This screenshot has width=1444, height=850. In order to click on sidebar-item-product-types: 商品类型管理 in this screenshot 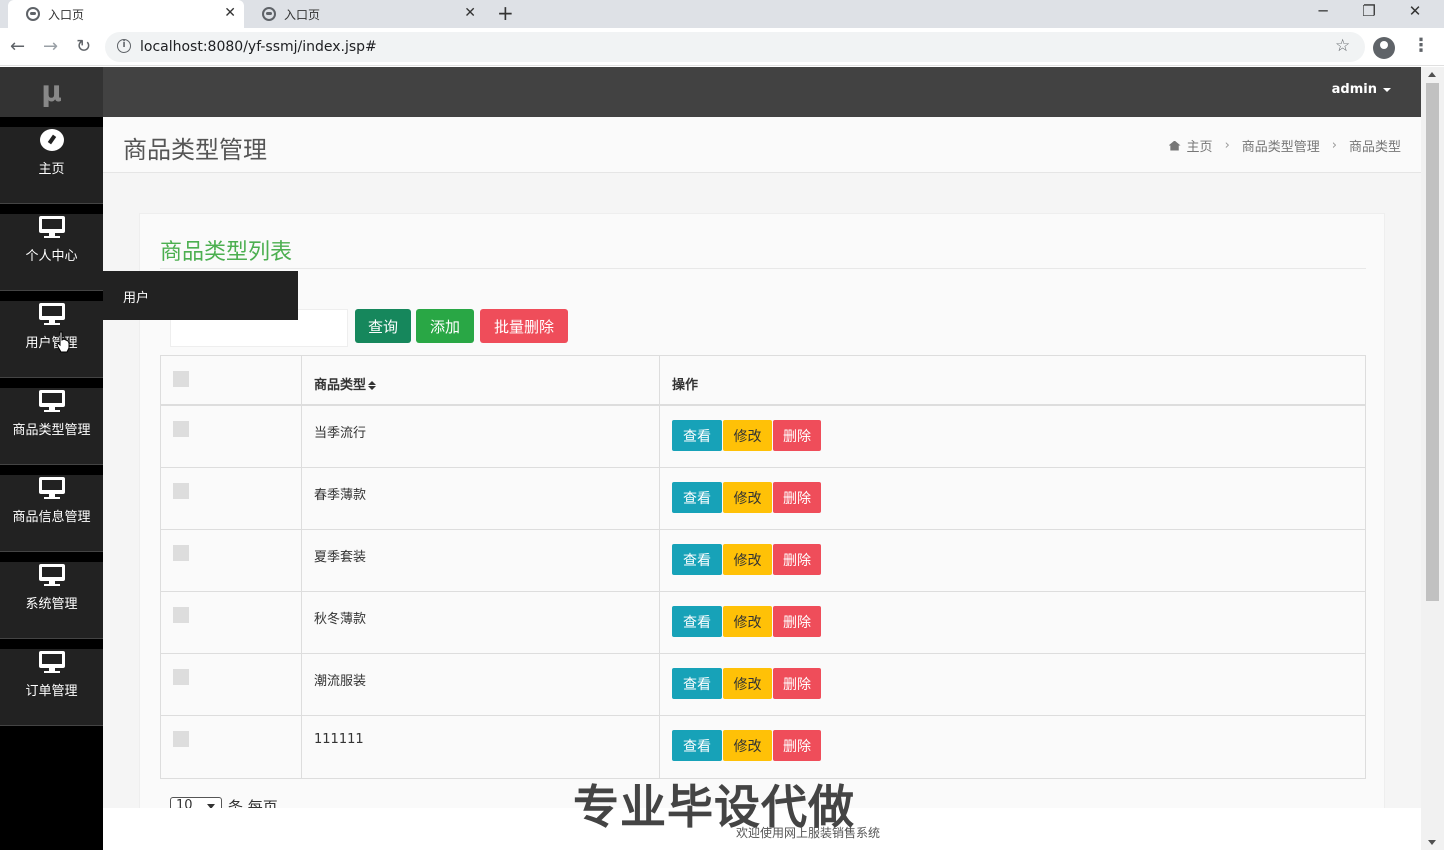, I will do `click(51, 426)`.